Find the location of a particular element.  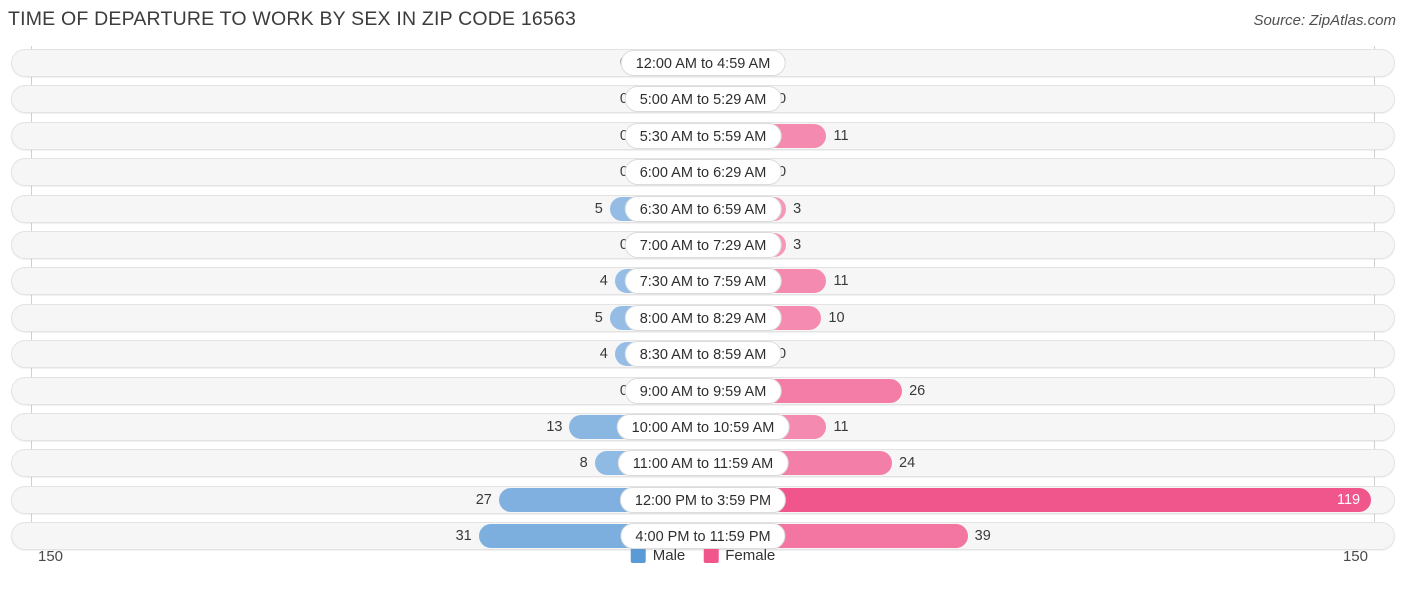

chart-row: 0115:30 AM to 5:59 AM is located at coordinates (703, 135).